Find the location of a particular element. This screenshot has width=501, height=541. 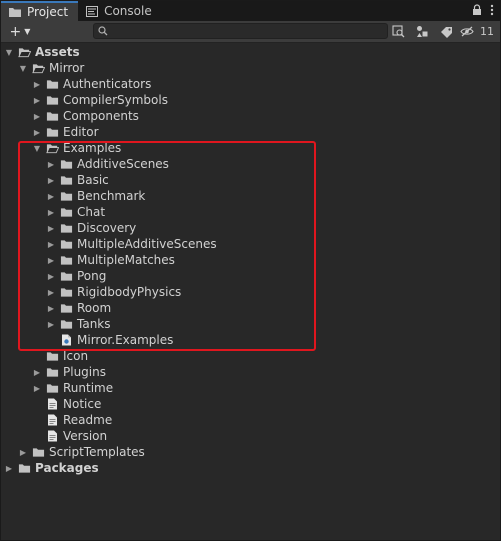

assembly-definition-icon is located at coordinates (66, 340).